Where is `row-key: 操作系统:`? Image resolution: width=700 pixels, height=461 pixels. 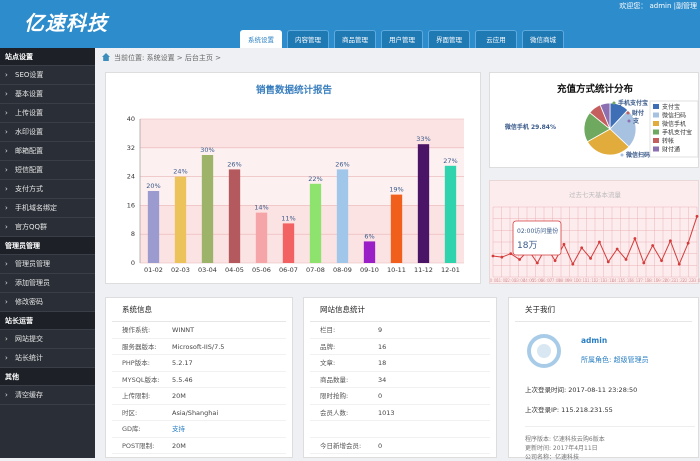
row-key: 操作系统: is located at coordinates (136, 330).